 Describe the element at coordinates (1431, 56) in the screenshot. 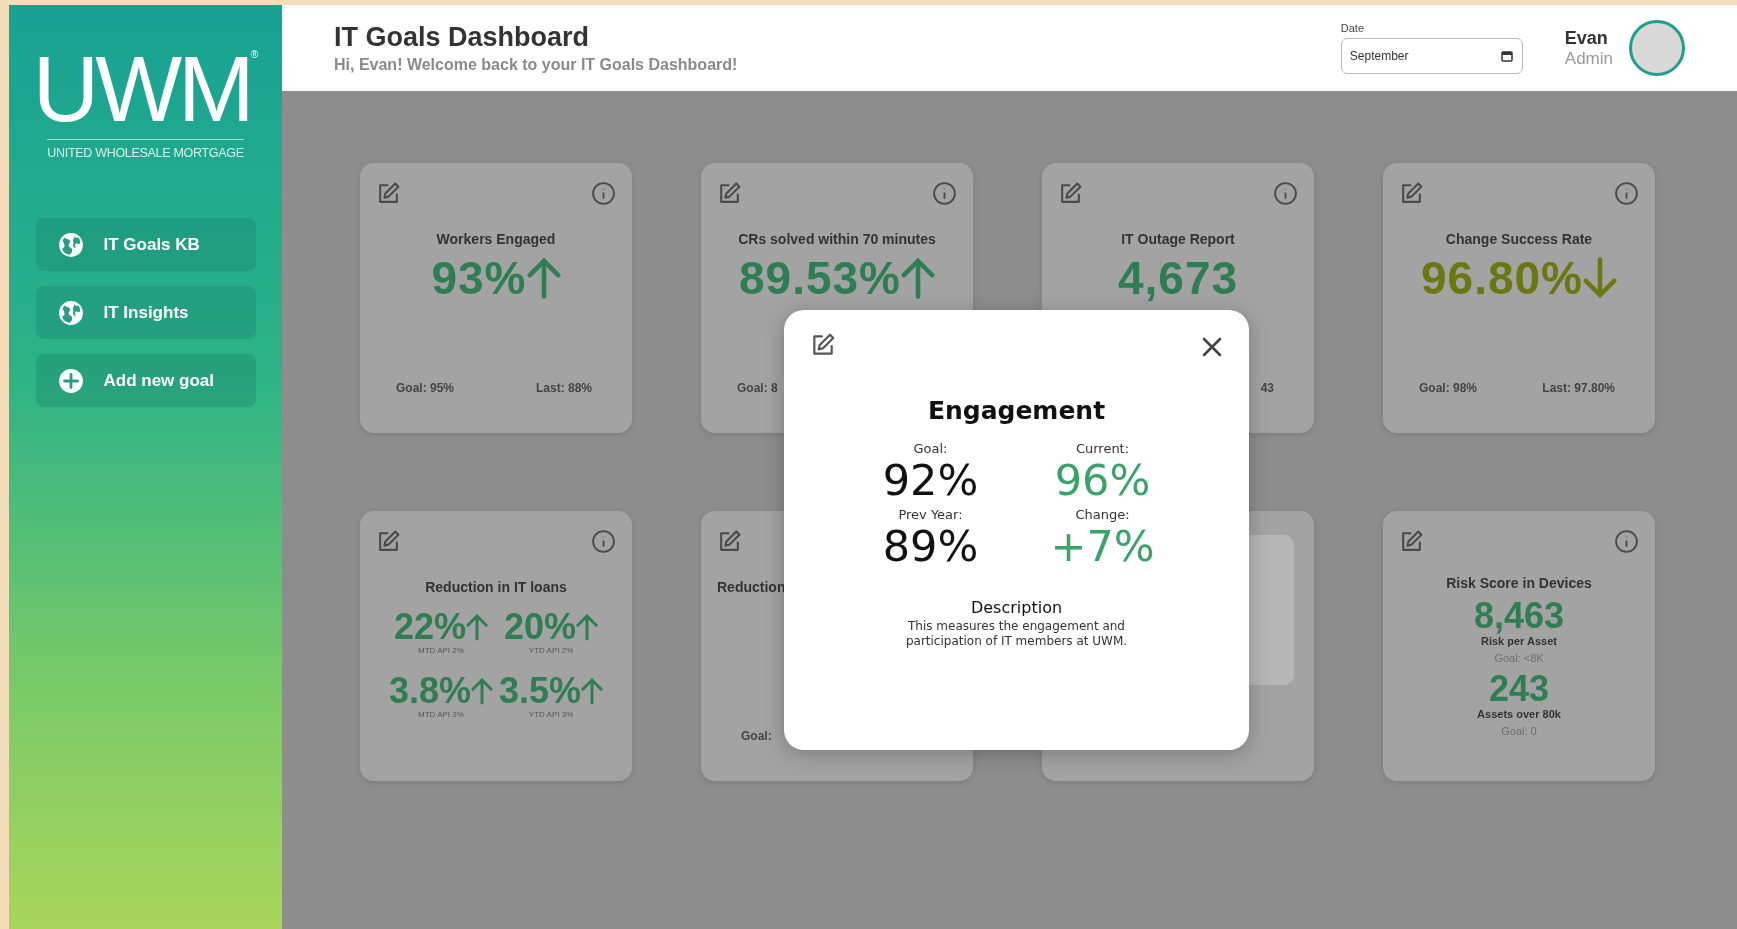

I see `date-field: September` at that location.